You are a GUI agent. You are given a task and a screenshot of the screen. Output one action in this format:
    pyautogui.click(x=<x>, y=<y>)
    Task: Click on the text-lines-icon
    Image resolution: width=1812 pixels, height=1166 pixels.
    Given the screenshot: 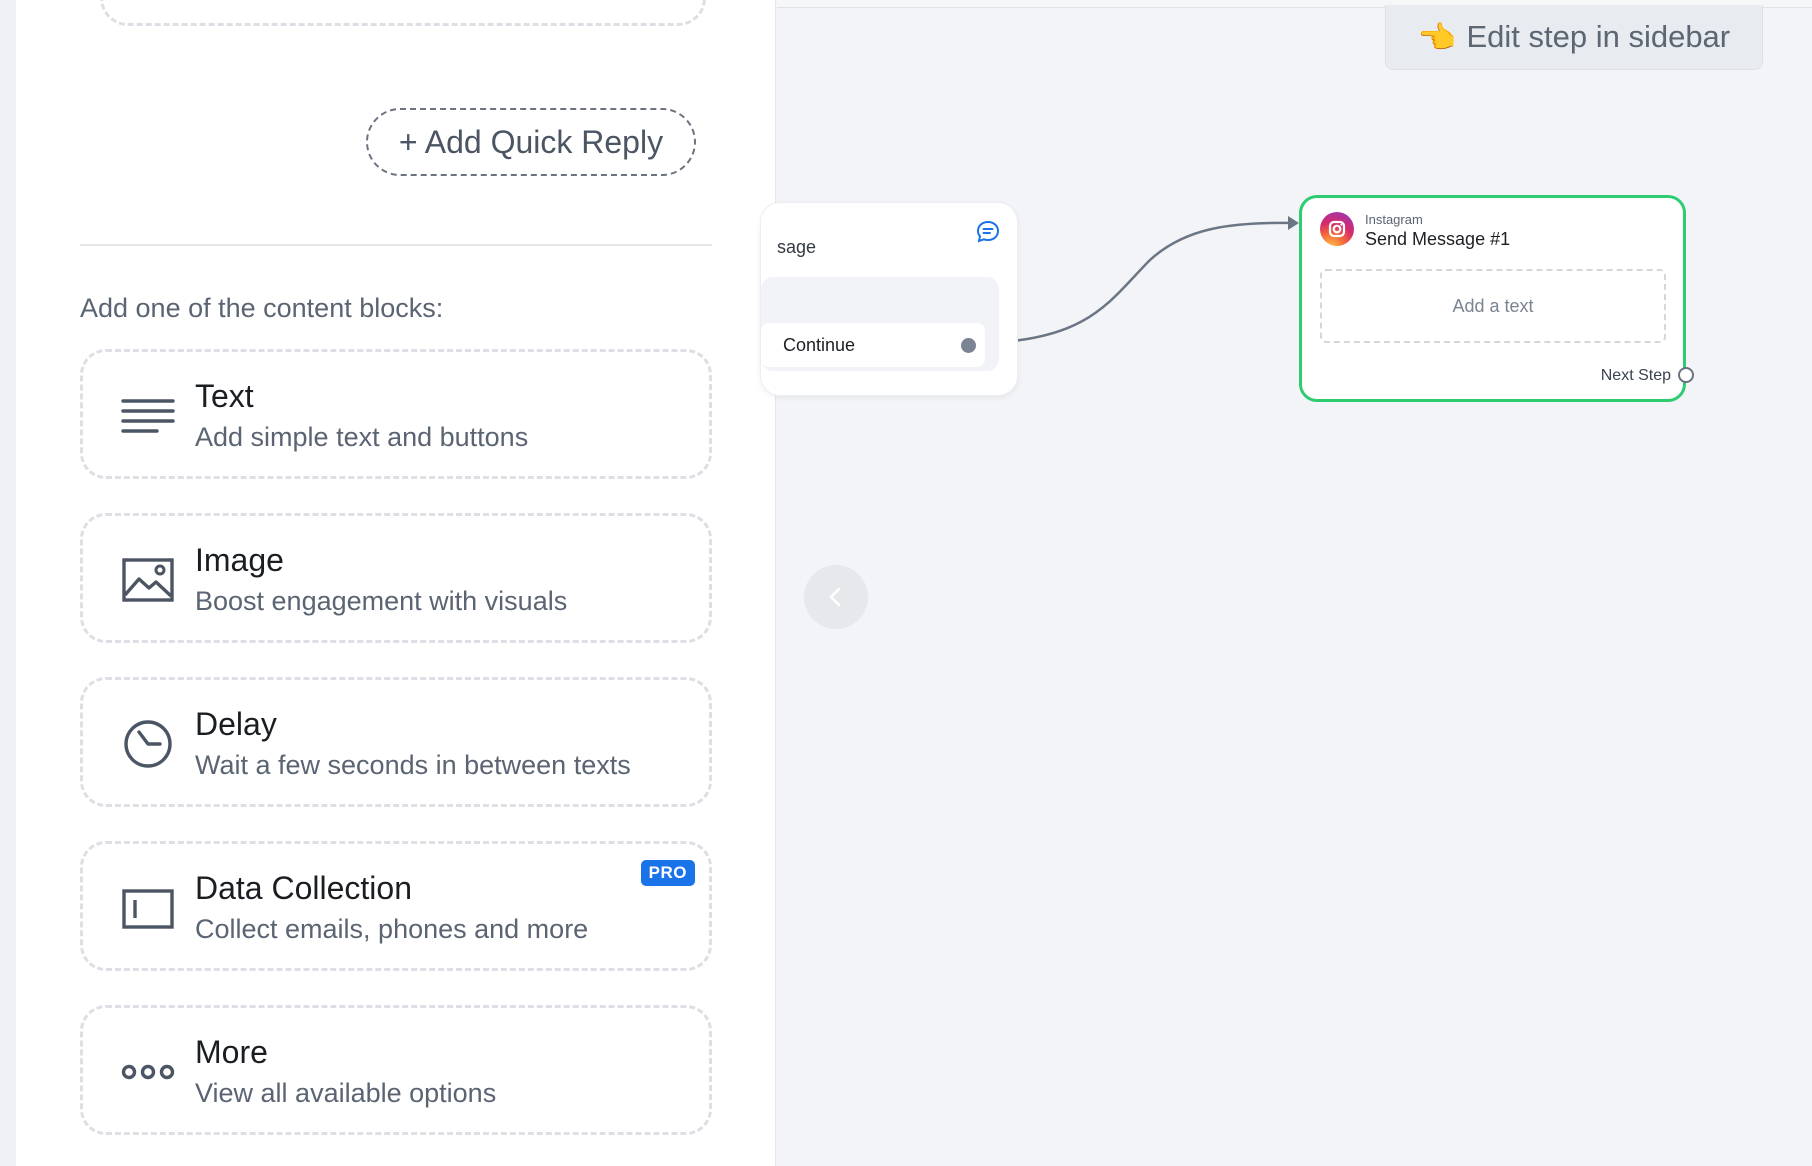 What is the action you would take?
    pyautogui.click(x=148, y=416)
    